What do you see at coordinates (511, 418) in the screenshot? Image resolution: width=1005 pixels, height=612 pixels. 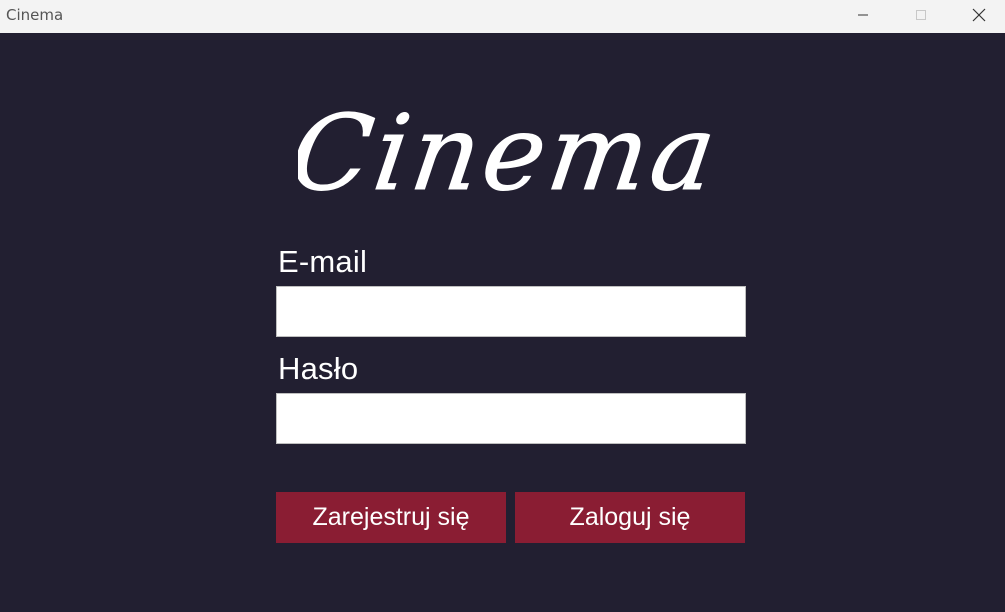 I see `password-field` at bounding box center [511, 418].